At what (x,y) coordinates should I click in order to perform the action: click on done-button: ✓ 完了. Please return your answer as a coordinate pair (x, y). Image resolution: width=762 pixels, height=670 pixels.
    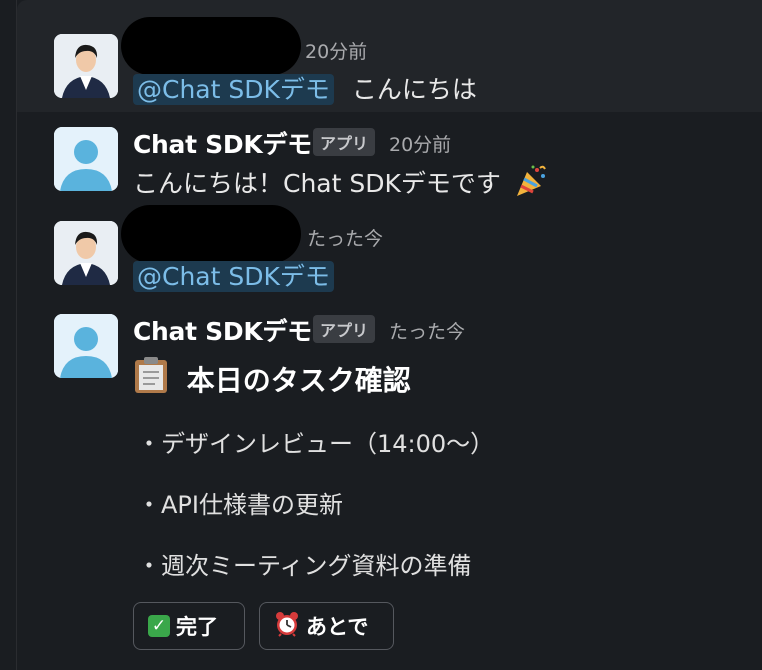
    Looking at the image, I should click on (189, 626).